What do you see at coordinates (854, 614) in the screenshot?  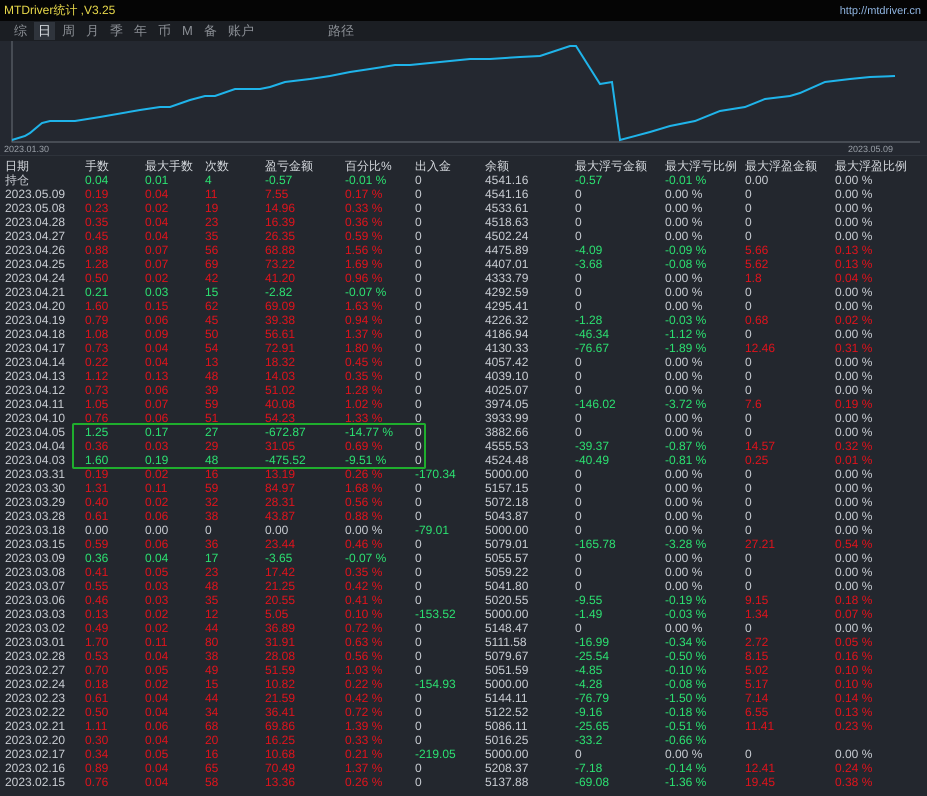 I see `table-cell-text: 0.07 %` at bounding box center [854, 614].